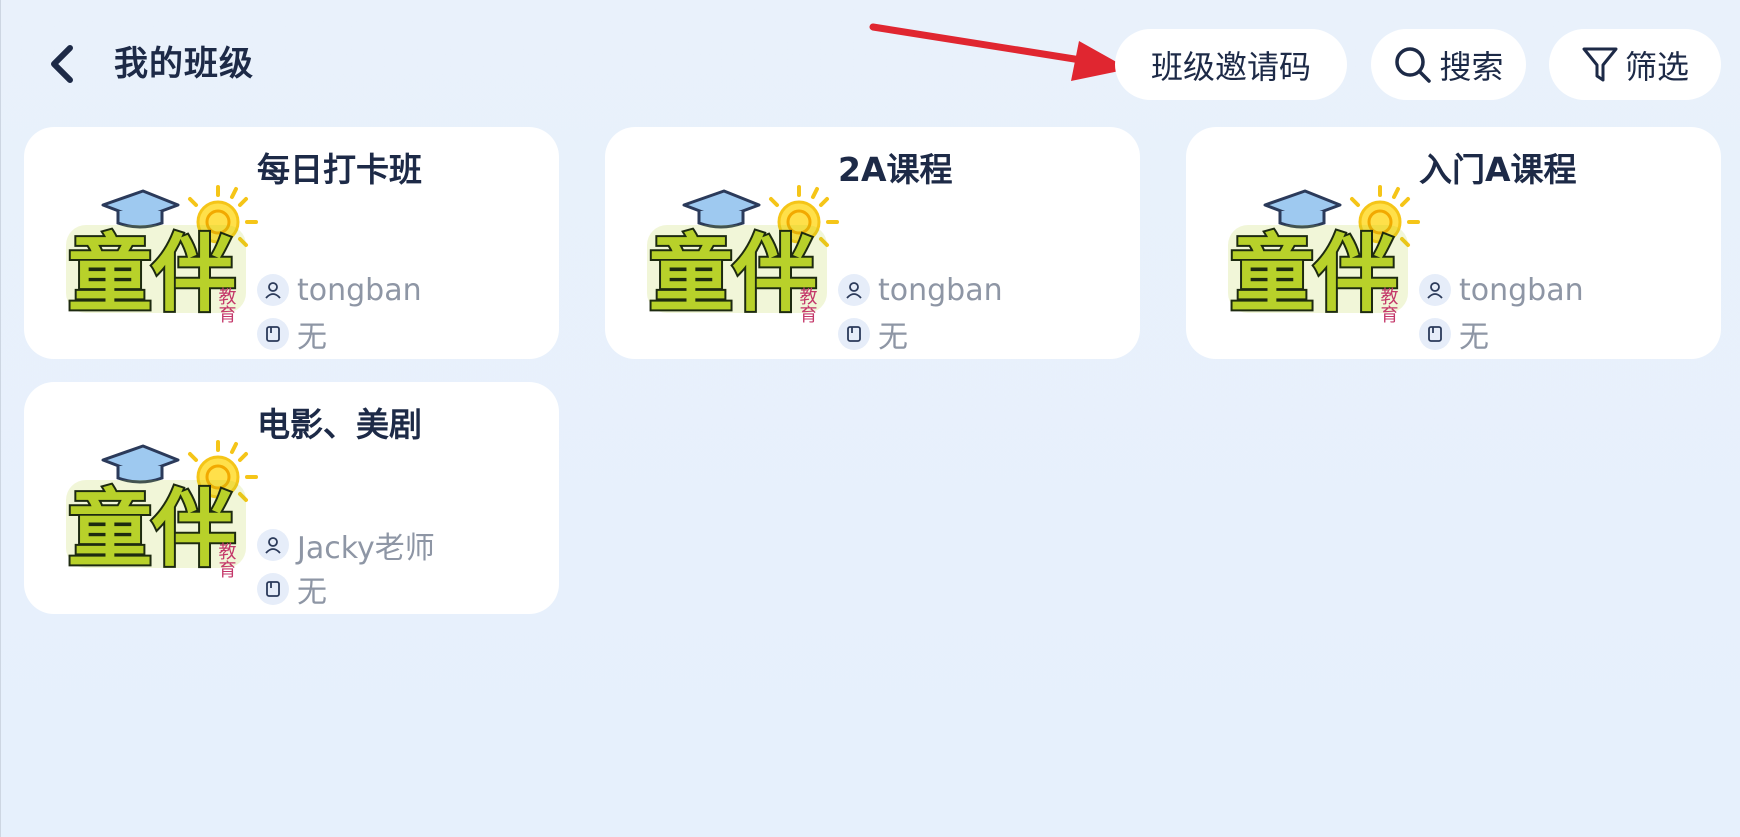  I want to click on back-button, so click(62, 64).